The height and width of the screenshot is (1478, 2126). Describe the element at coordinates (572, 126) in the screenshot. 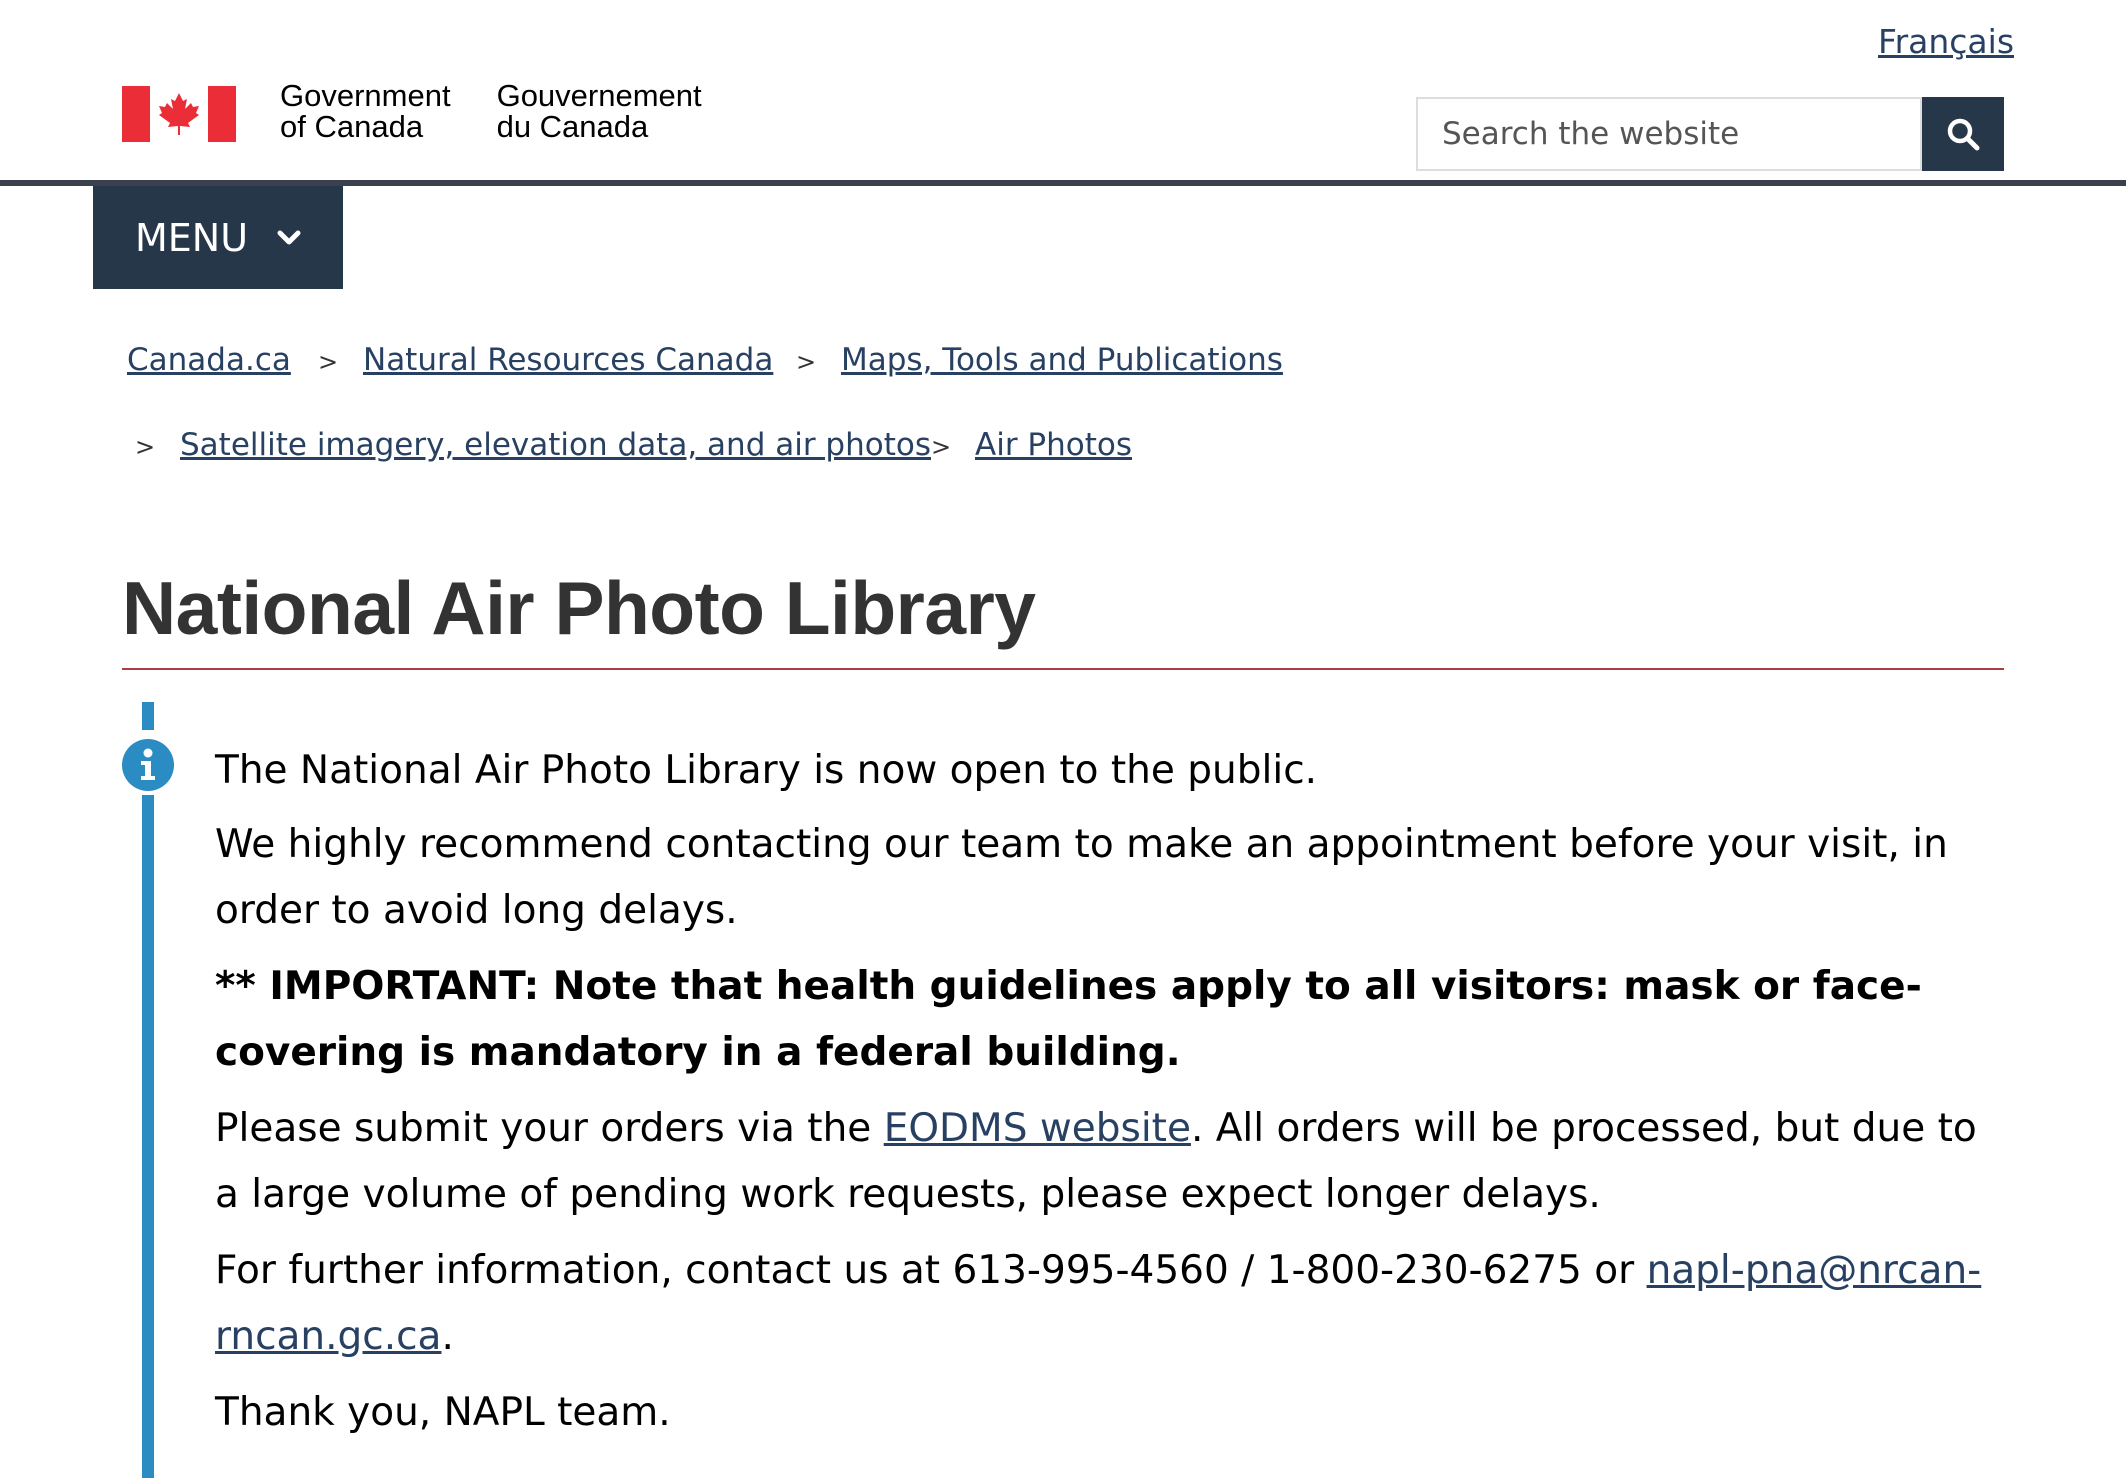

I see `wordmark-fr-line2: du Canada` at that location.